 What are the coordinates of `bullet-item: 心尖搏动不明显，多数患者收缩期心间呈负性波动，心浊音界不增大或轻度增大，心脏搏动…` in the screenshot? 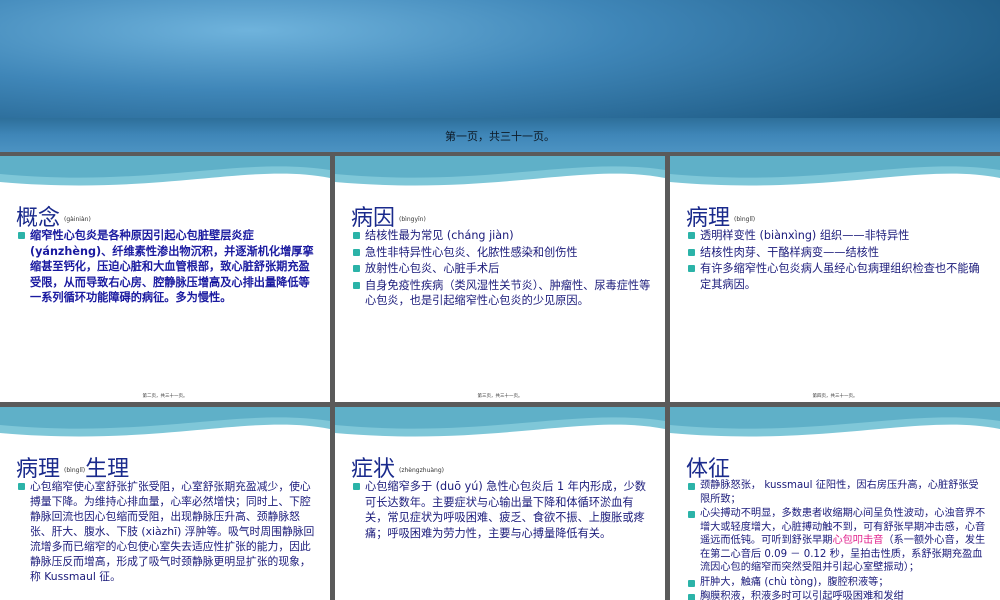 It's located at (836, 541).